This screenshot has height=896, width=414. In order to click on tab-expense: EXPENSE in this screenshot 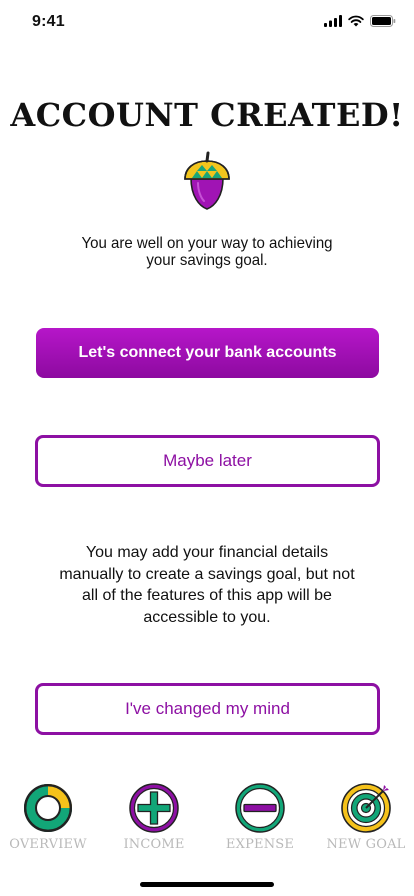, I will do `click(260, 817)`.